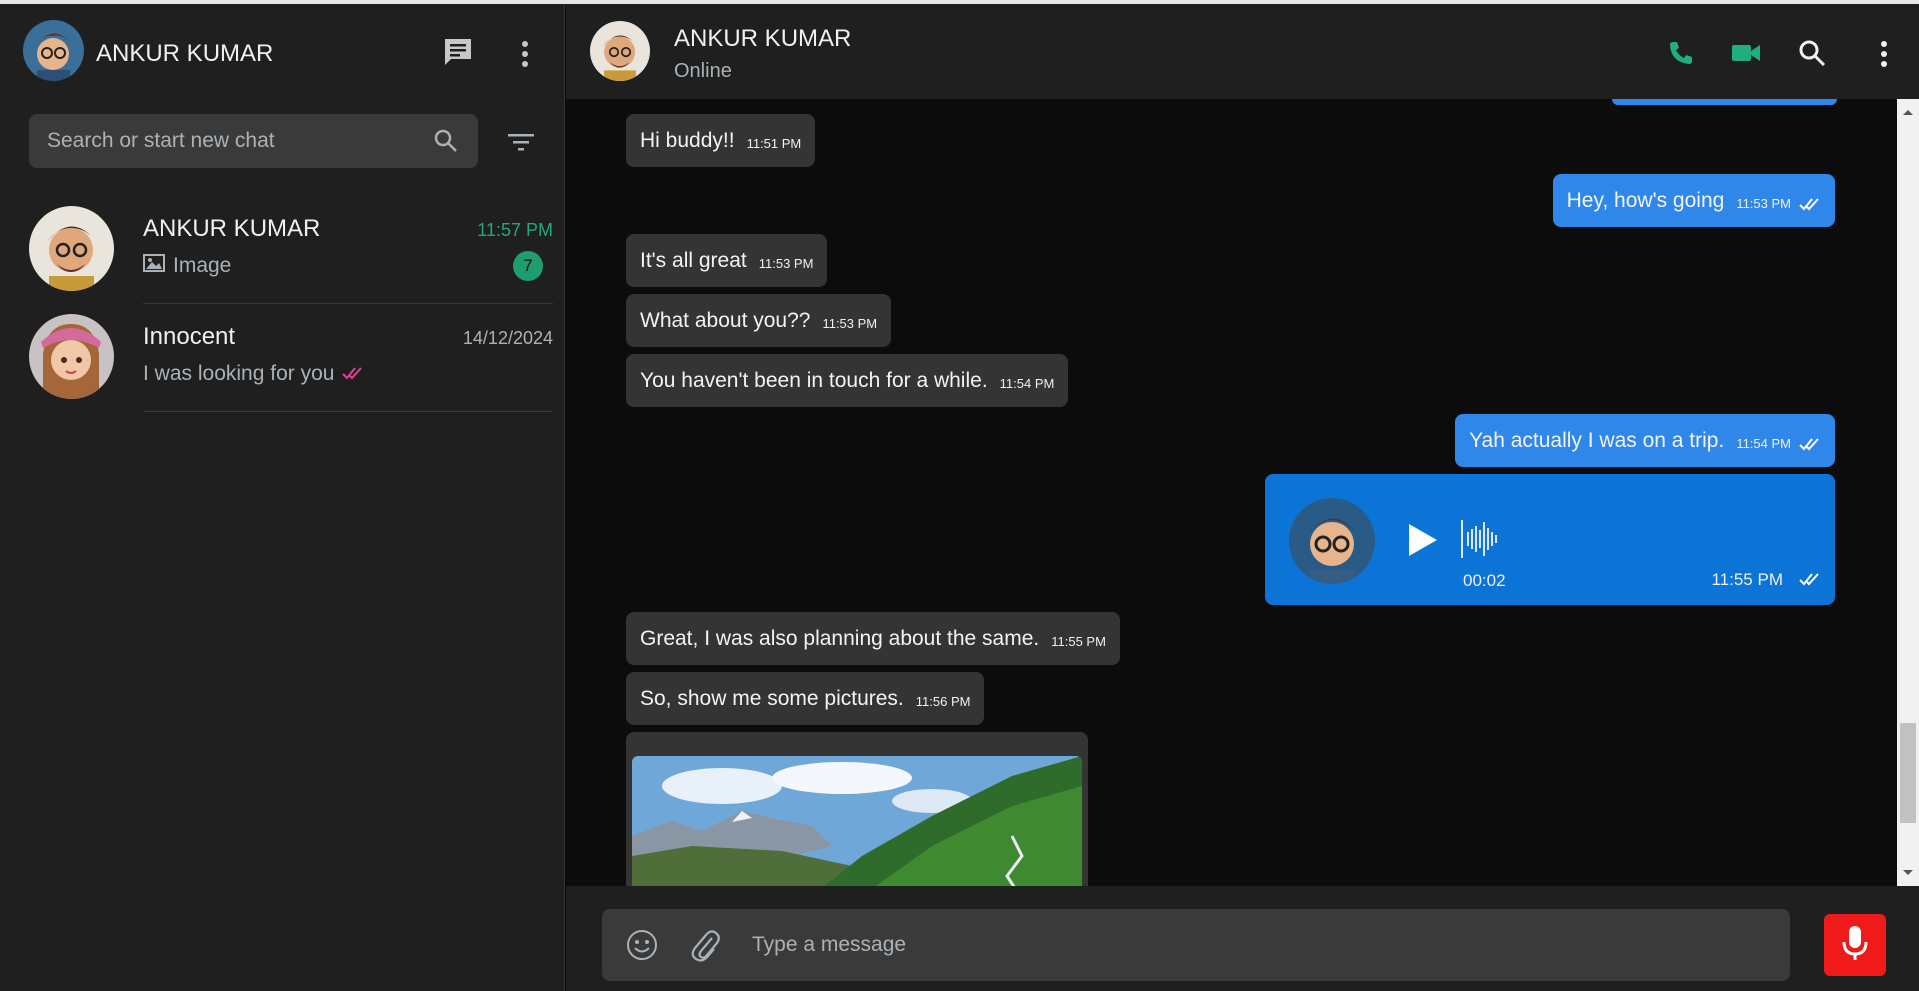 This screenshot has width=1919, height=991. What do you see at coordinates (202, 265) in the screenshot?
I see `preview-text: Image` at bounding box center [202, 265].